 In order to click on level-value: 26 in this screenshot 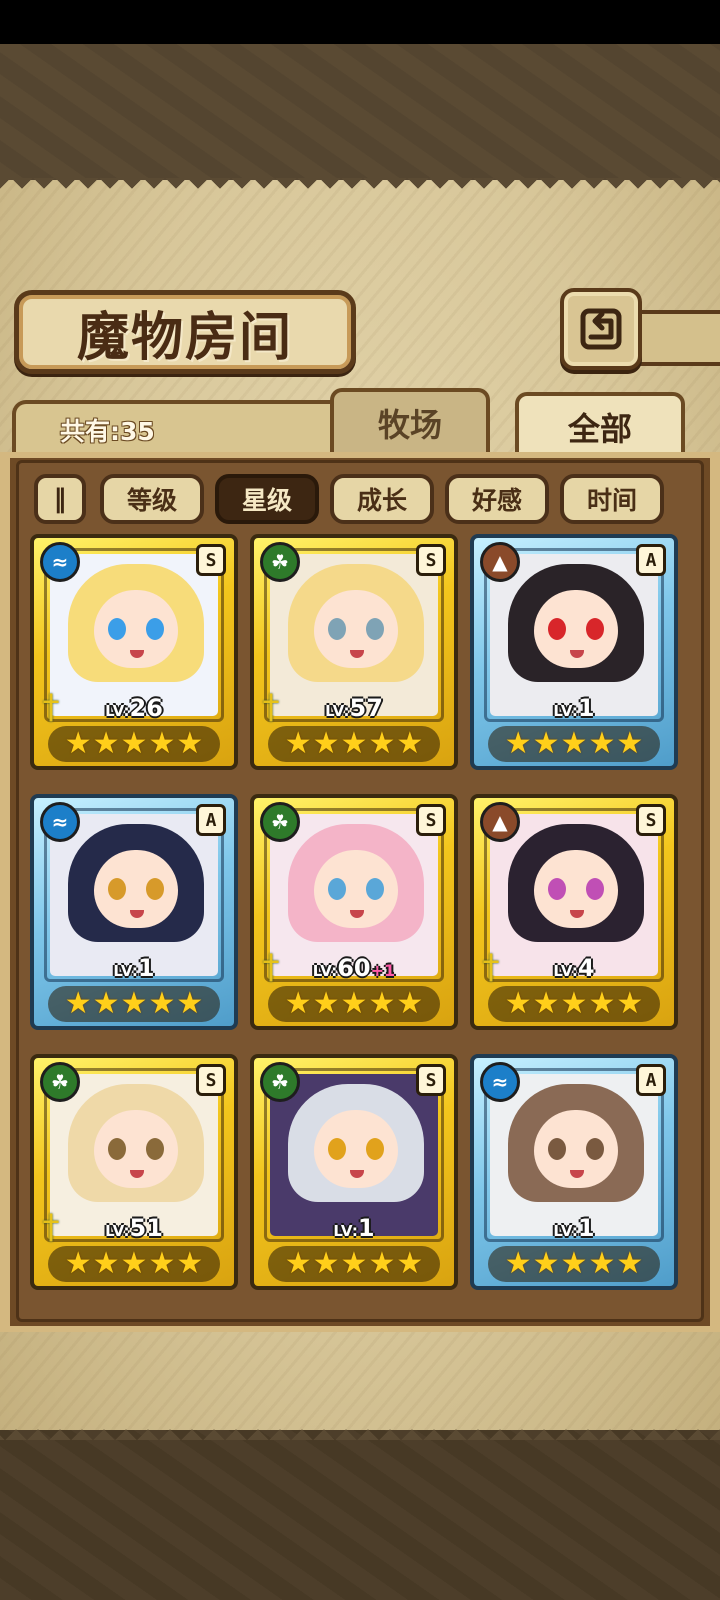, I will do `click(146, 708)`.